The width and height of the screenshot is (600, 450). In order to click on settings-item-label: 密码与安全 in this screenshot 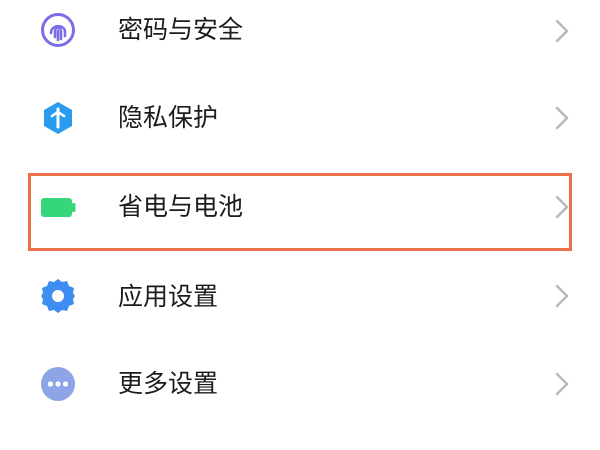, I will do `click(181, 29)`.